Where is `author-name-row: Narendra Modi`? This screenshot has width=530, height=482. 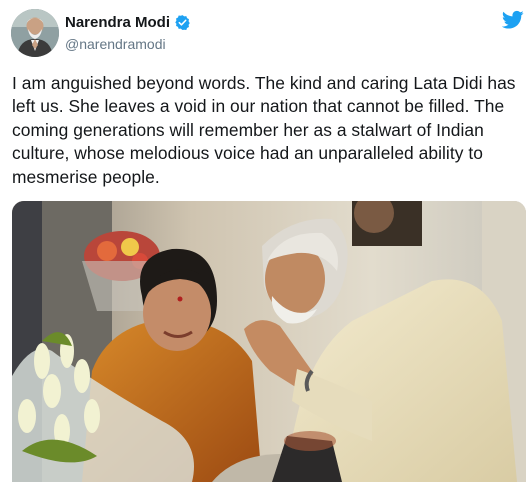
author-name-row: Narendra Modi is located at coordinates (128, 22).